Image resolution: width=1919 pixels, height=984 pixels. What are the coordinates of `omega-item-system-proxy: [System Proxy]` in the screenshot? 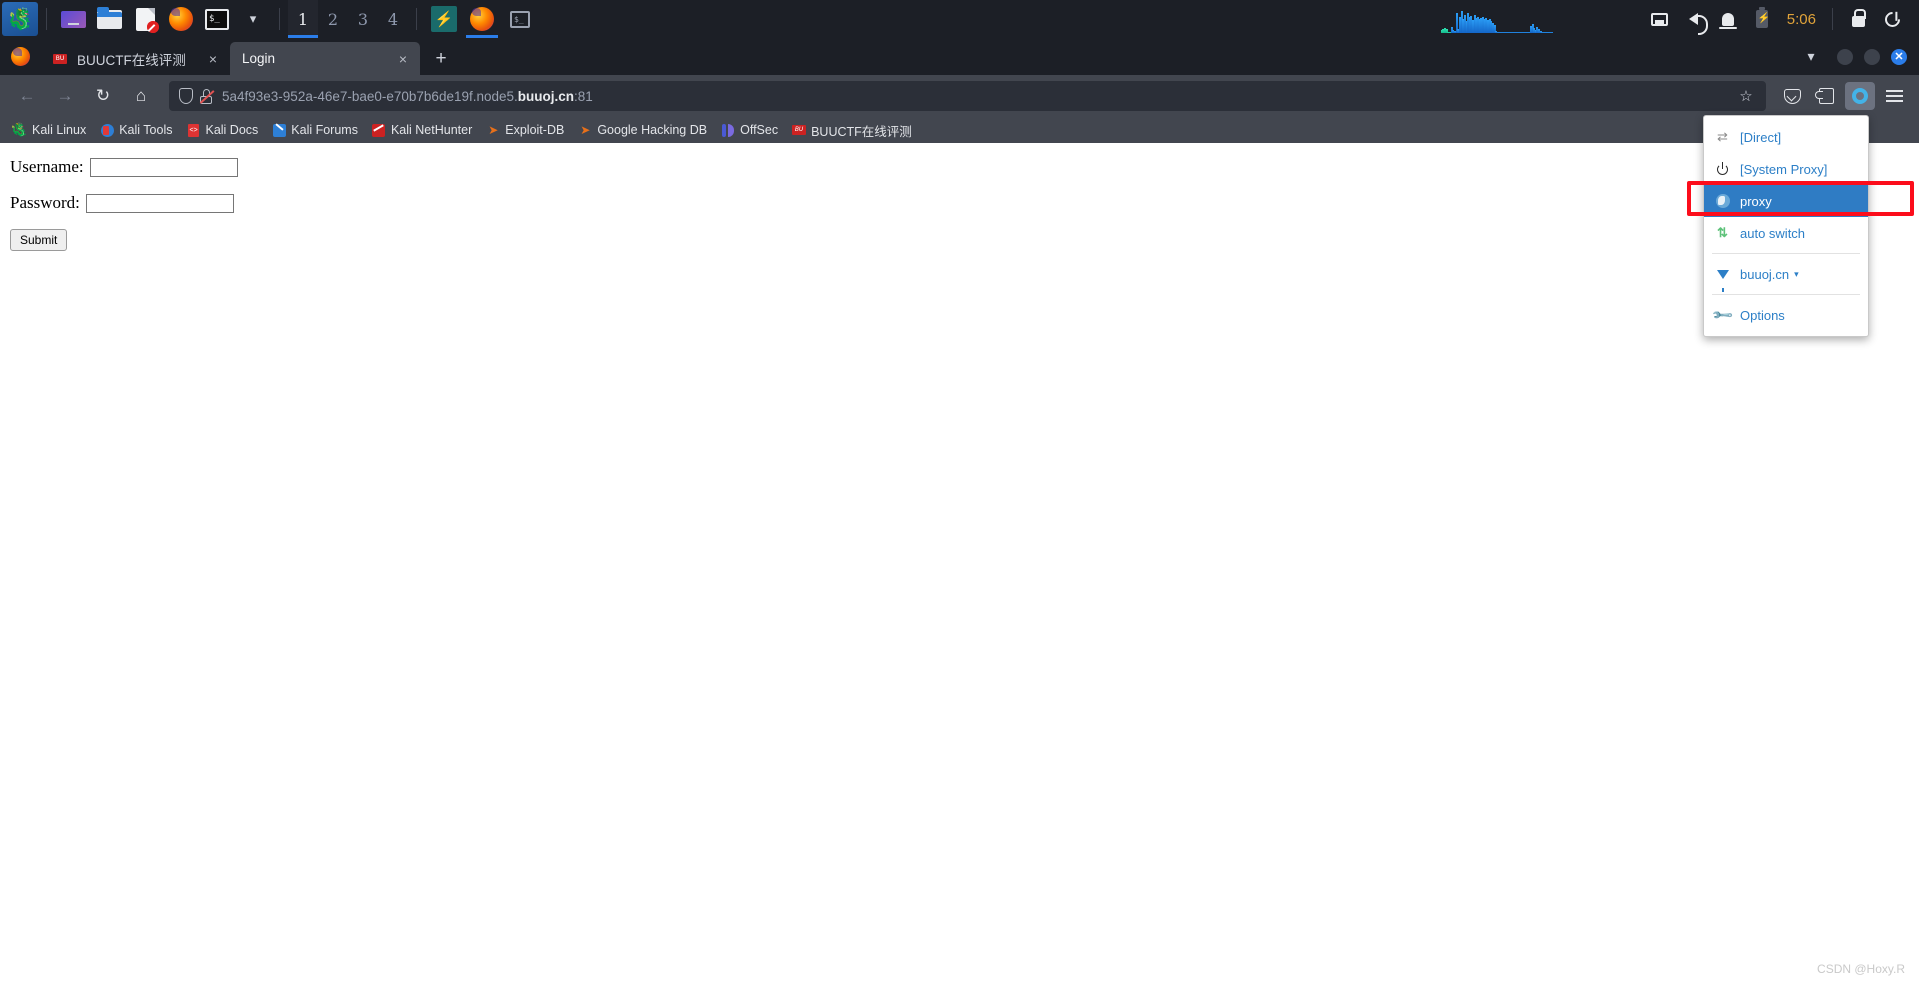 It's located at (1786, 169).